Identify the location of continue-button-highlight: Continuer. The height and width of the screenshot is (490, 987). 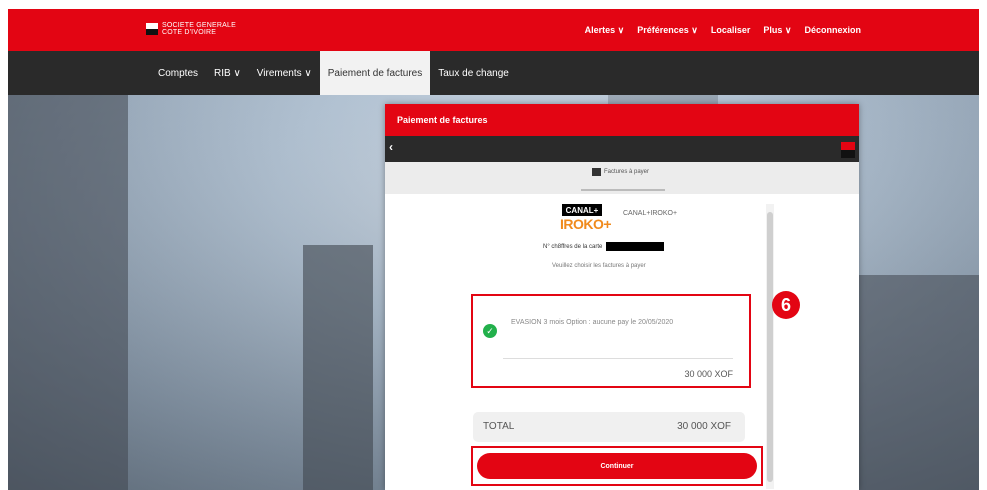
(617, 466).